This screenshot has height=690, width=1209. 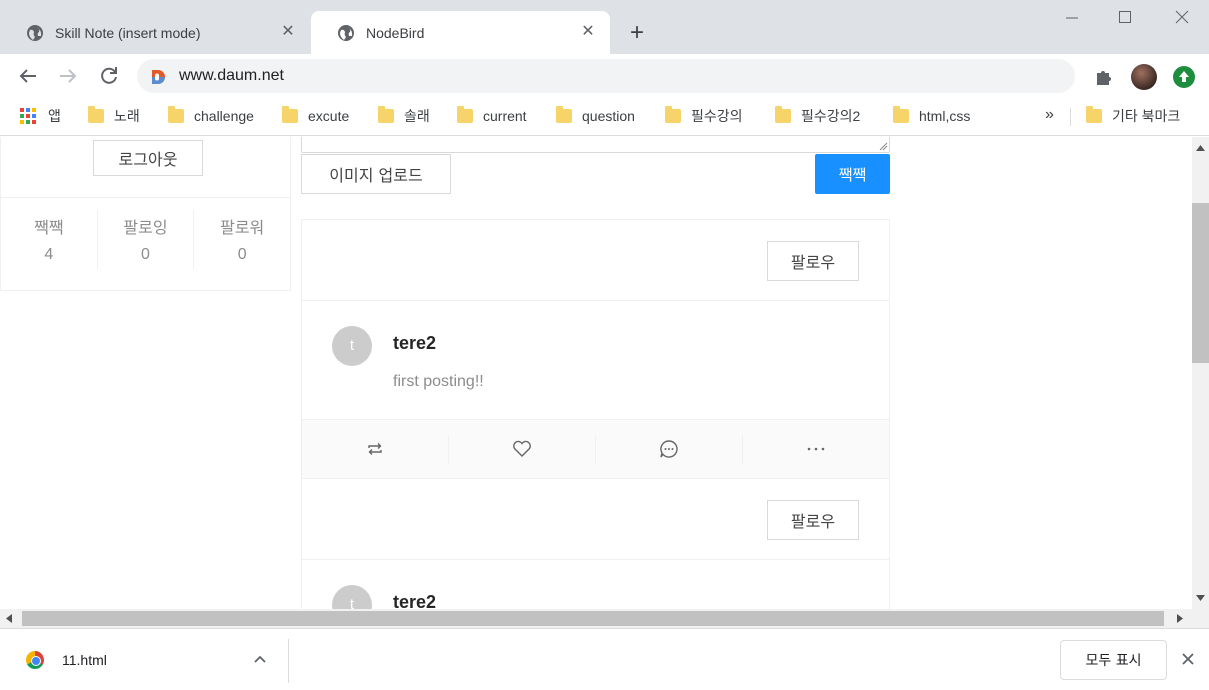 I want to click on window-close-icon, so click(x=1182, y=20).